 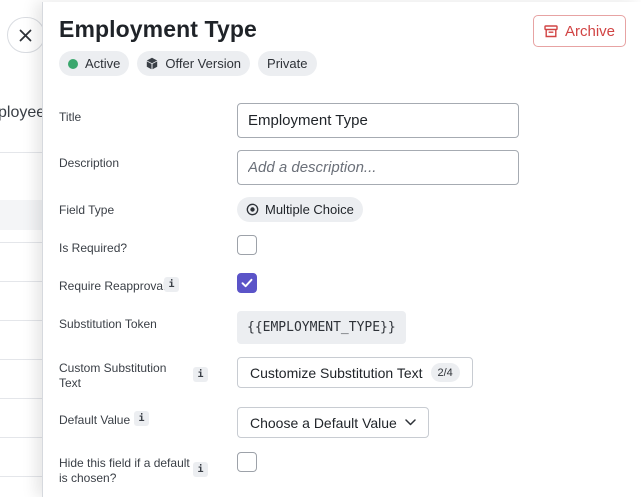 I want to click on offer-version-badge: Offer Version, so click(x=194, y=63).